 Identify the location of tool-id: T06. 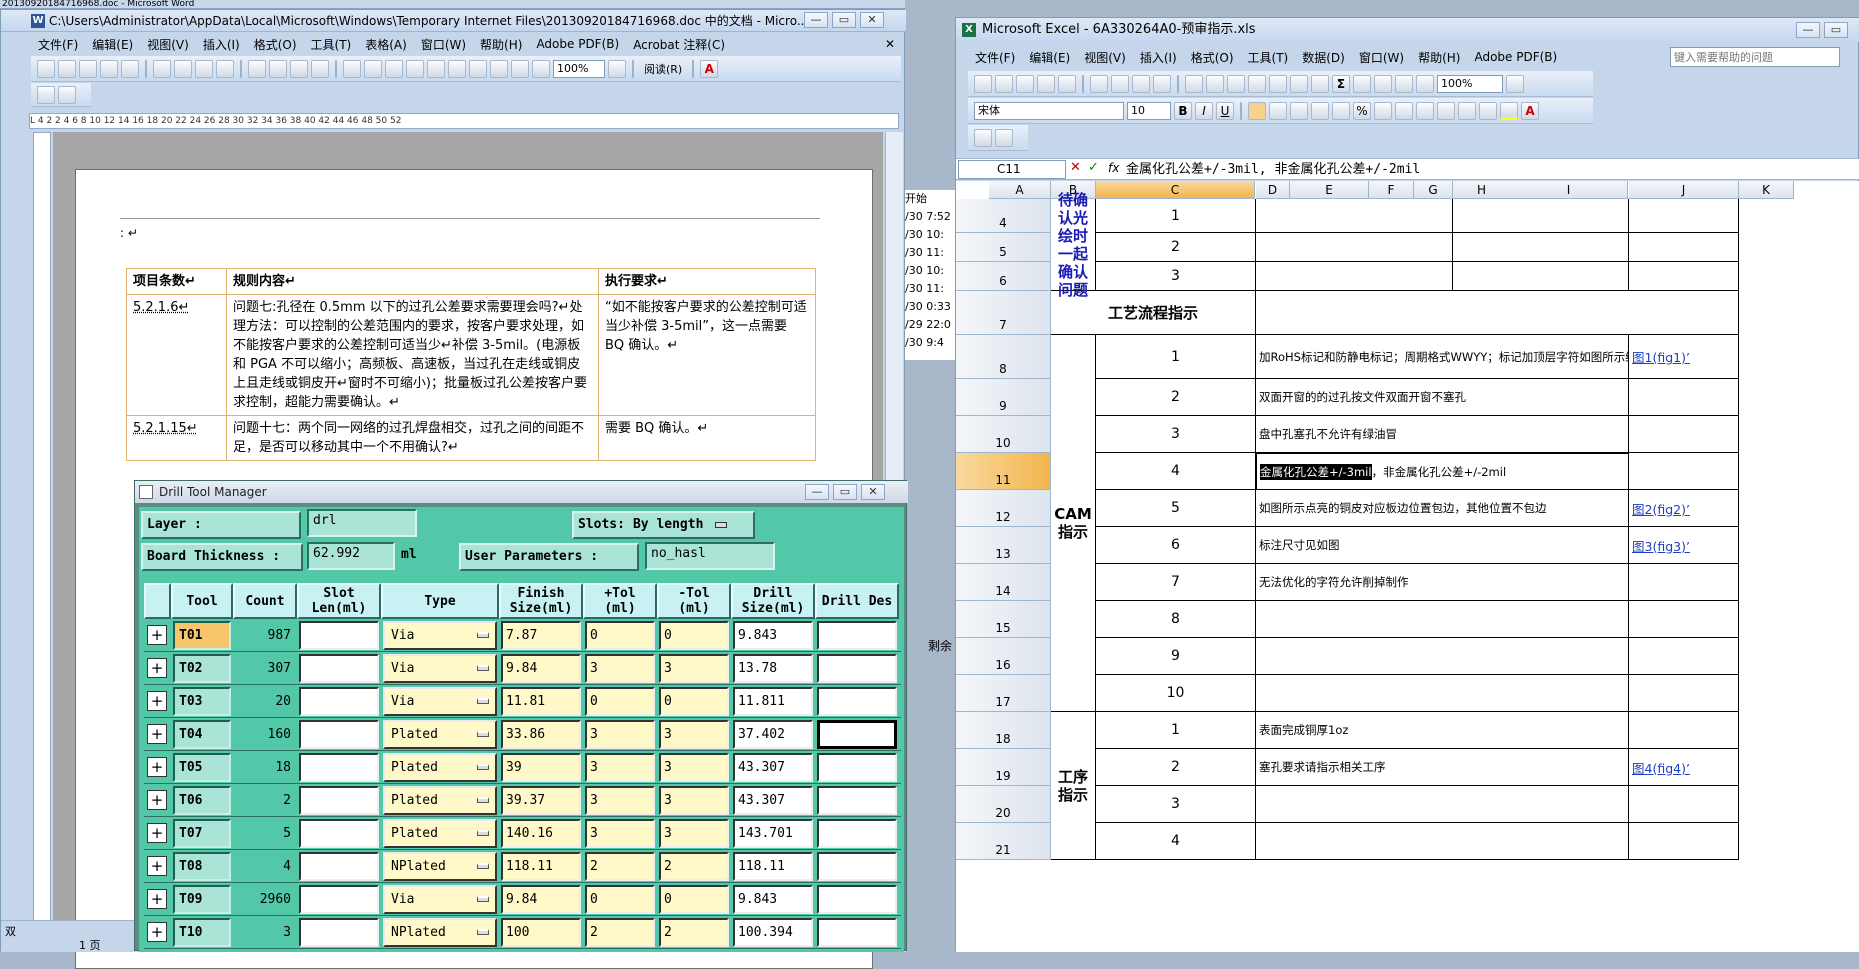
(202, 800).